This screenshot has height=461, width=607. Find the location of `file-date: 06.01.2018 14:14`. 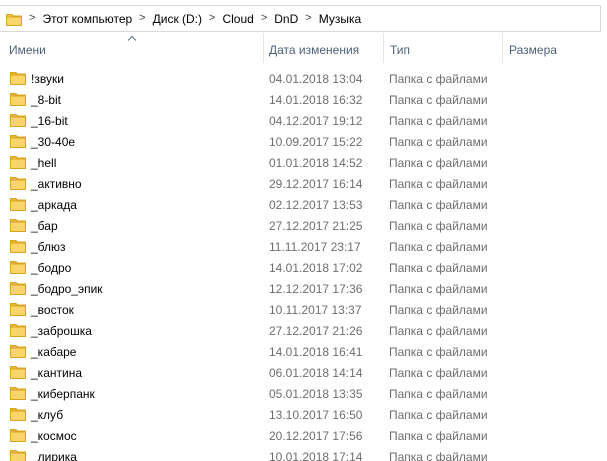

file-date: 06.01.2018 14:14 is located at coordinates (316, 373).